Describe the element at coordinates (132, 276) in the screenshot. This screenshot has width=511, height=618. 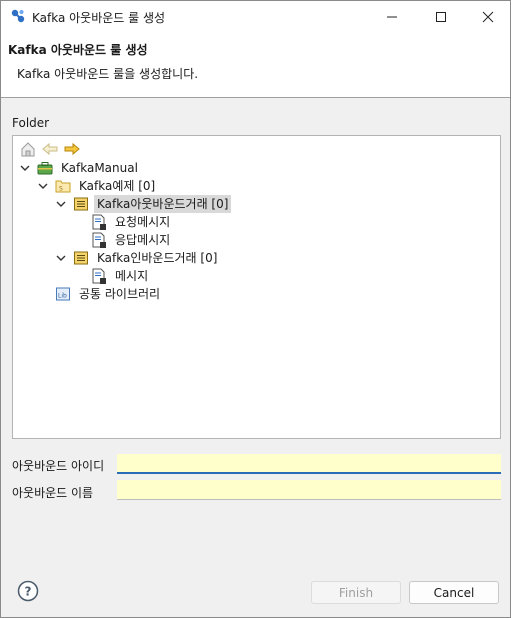
I see `tree-node-label: 메시지` at that location.